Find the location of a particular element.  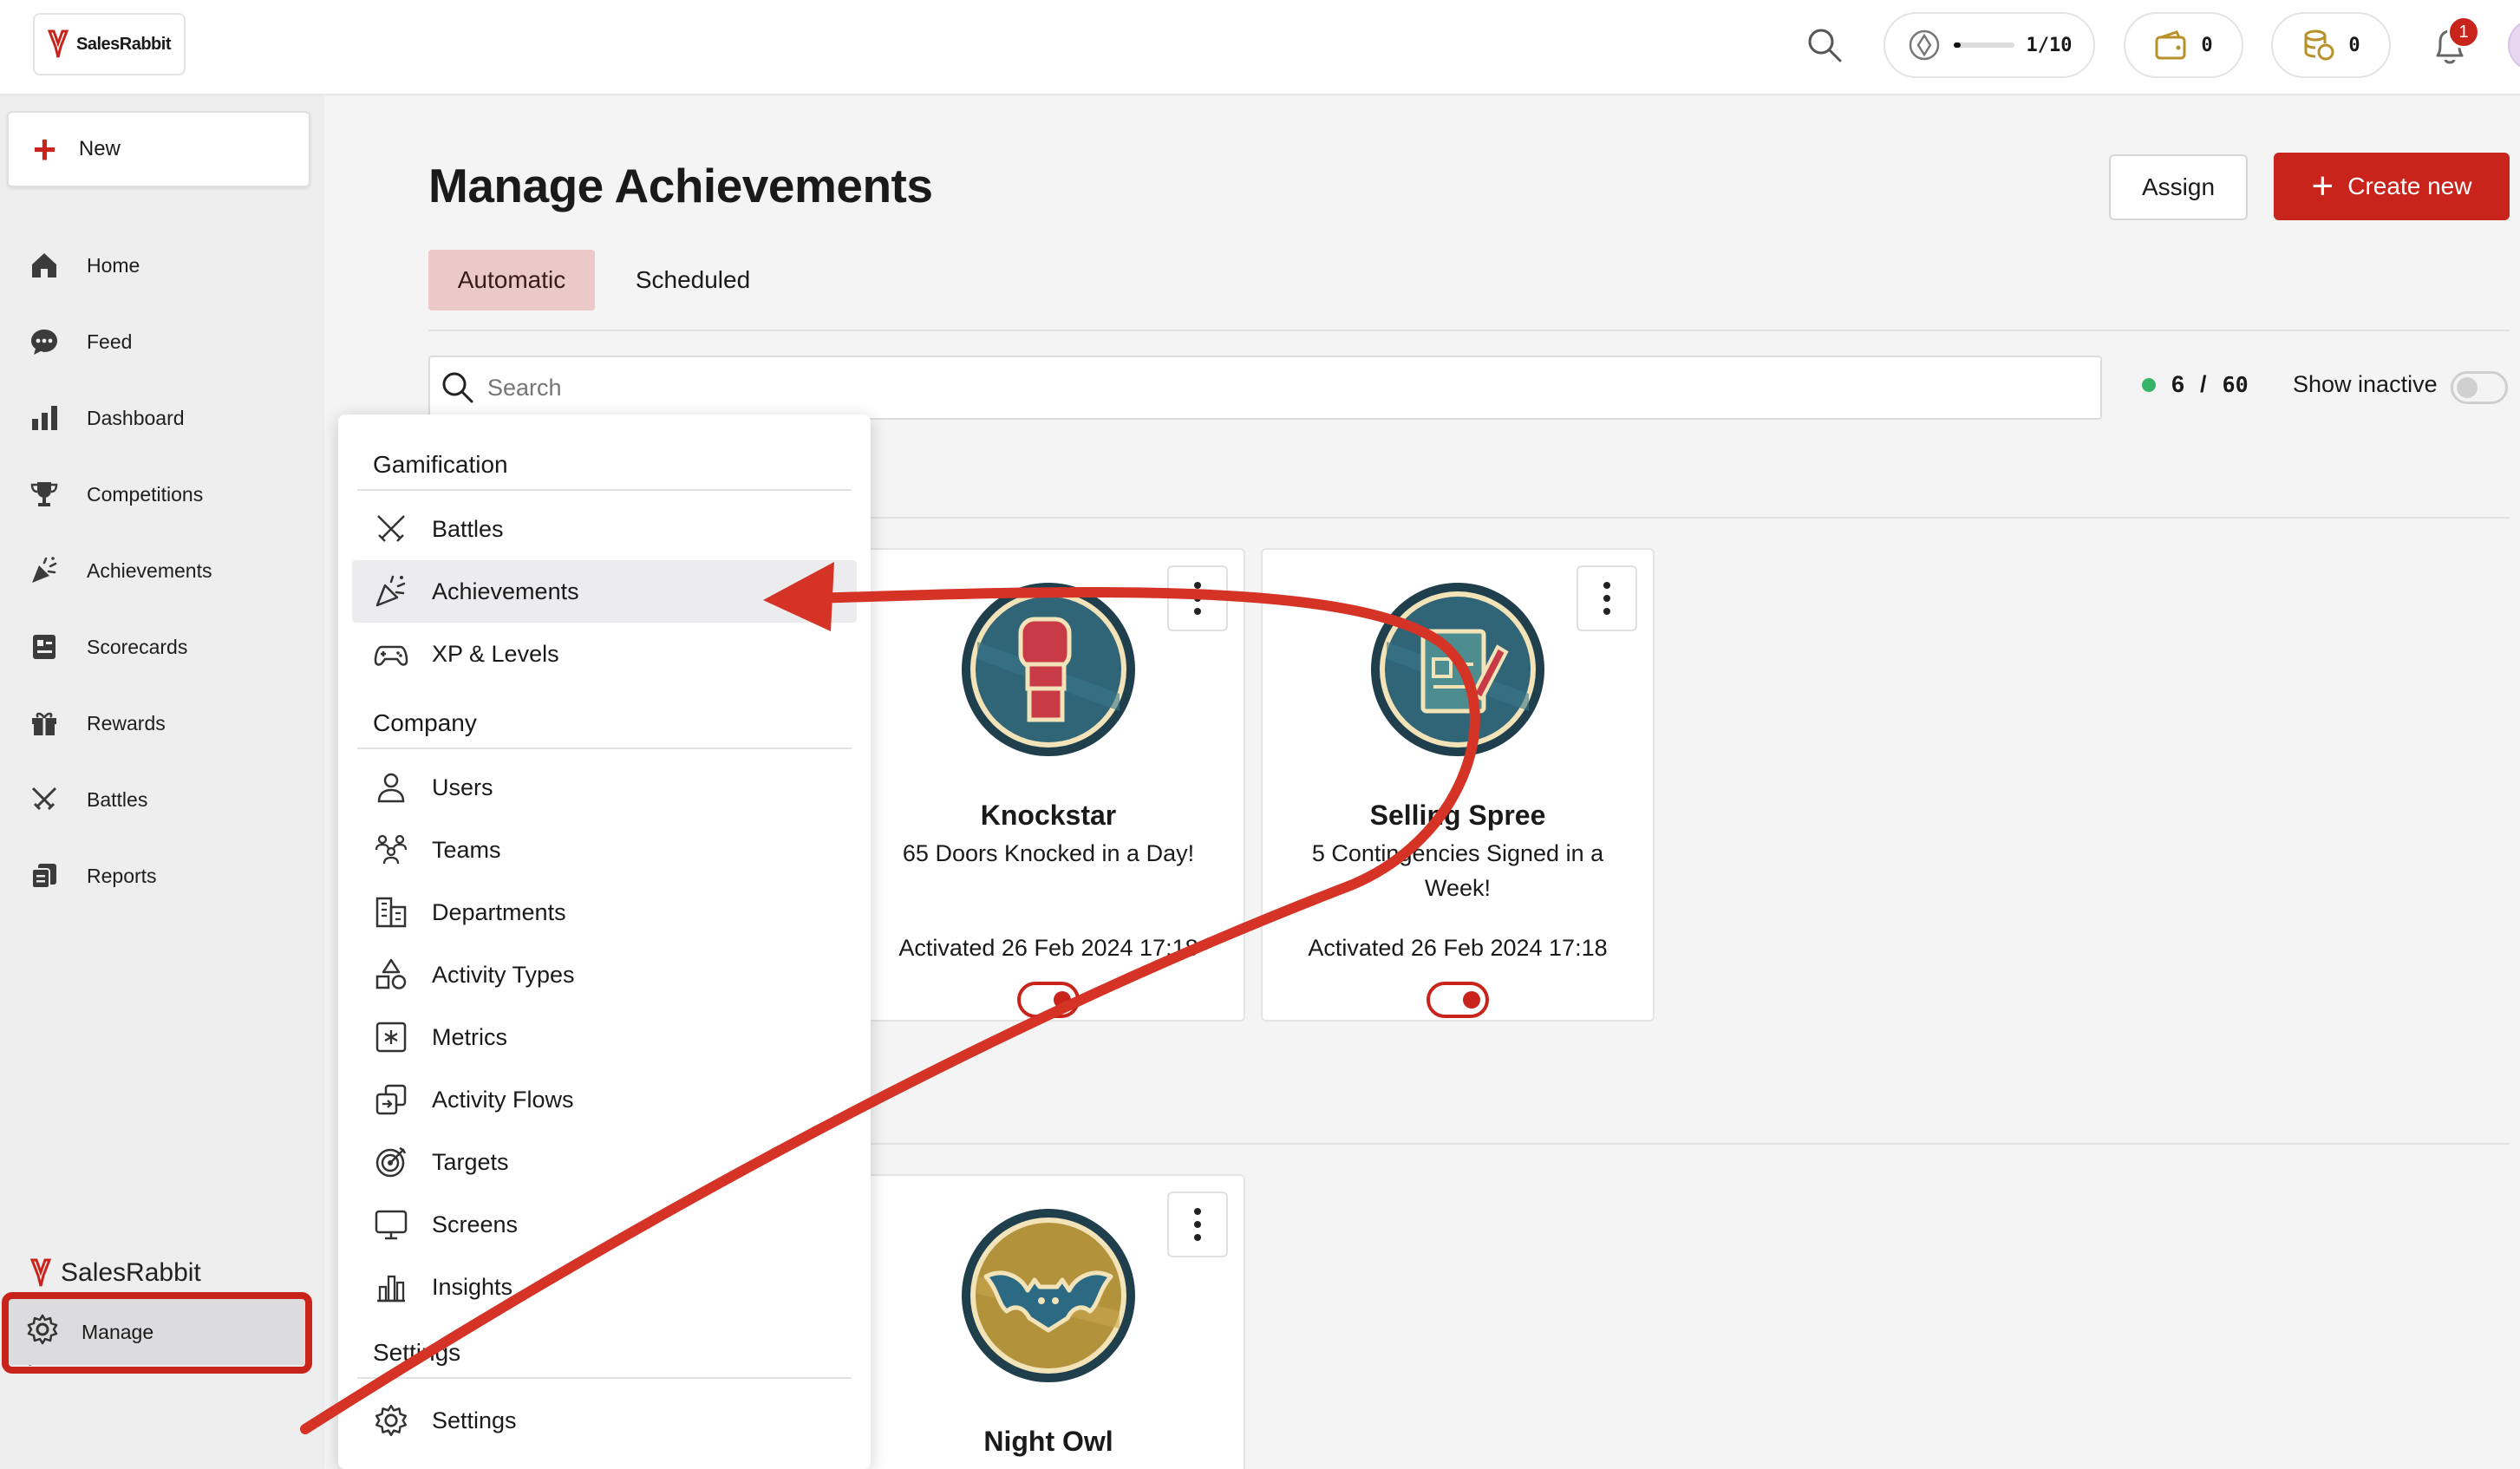

card-title: Night Owl is located at coordinates (1048, 1441).